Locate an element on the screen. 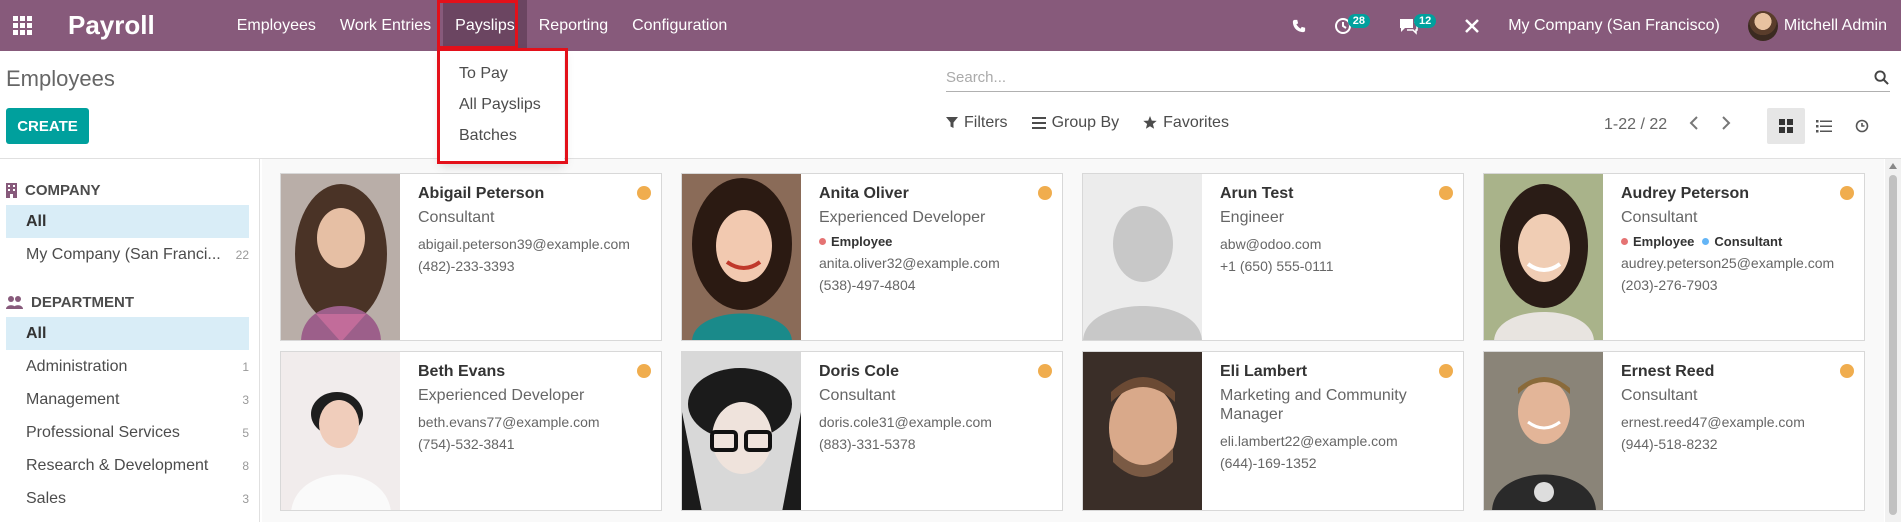 This screenshot has width=1901, height=522. employee-name: Eli Lambert is located at coordinates (1264, 371).